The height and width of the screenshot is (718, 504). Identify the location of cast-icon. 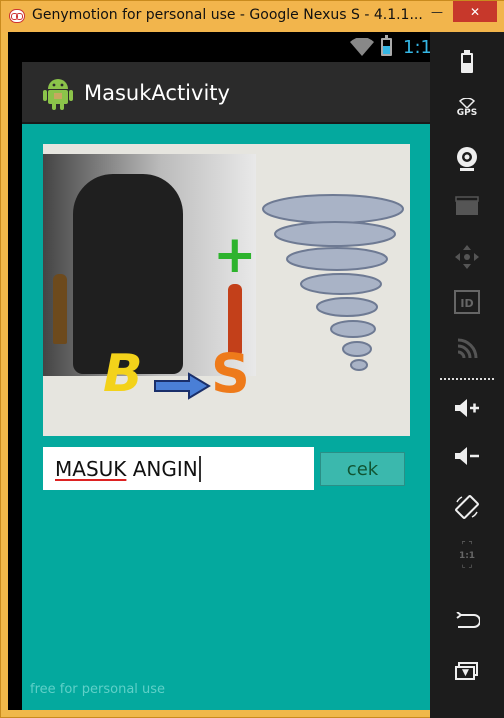
(467, 349).